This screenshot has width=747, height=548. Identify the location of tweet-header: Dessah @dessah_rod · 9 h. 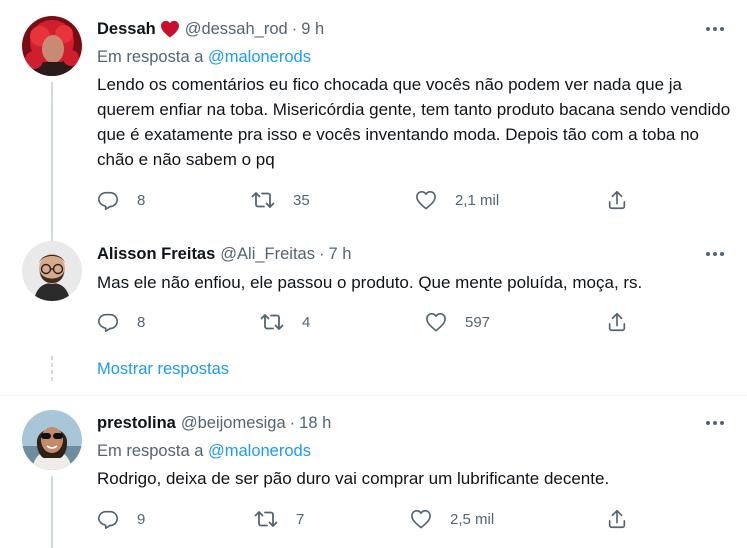
(210, 29).